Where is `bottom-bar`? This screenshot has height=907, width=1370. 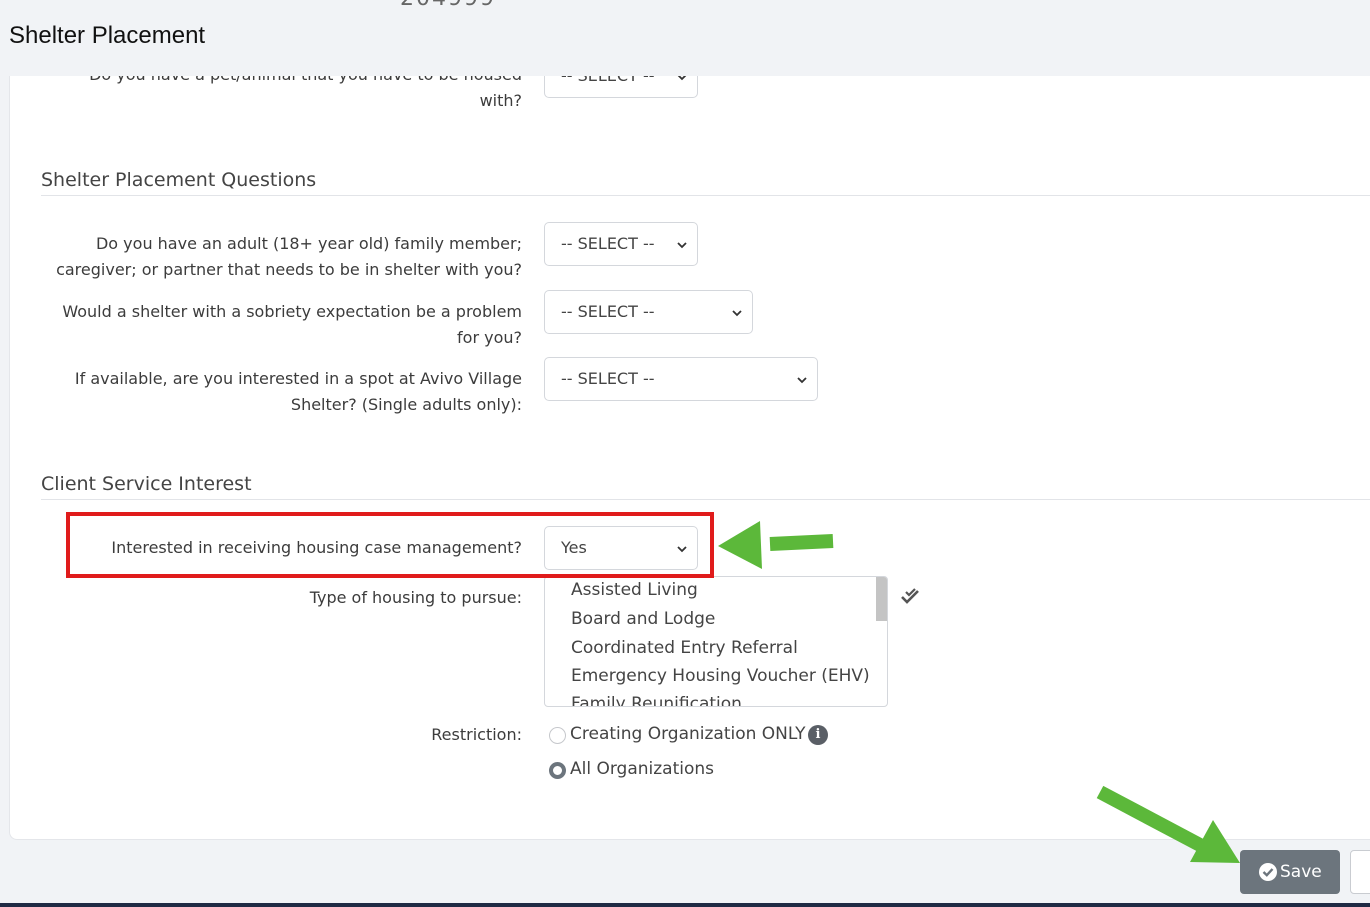
bottom-bar is located at coordinates (685, 905).